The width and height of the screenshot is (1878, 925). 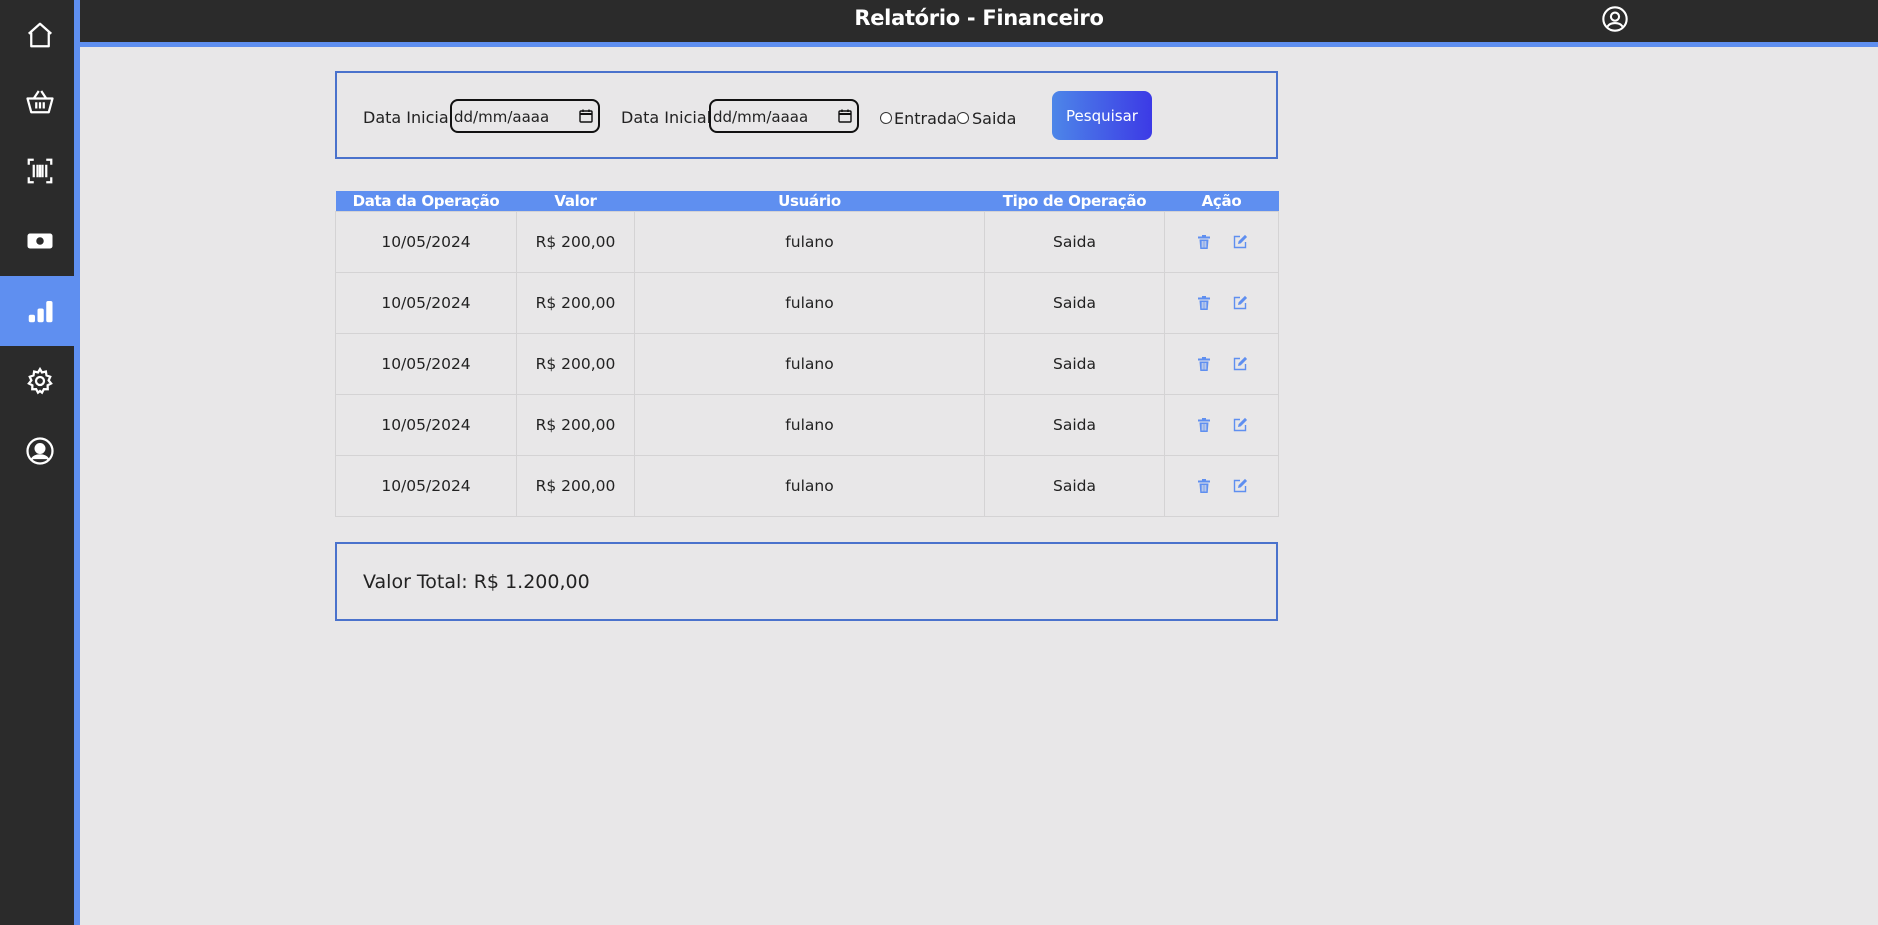 I want to click on barcode-scan-icon, so click(x=40, y=171).